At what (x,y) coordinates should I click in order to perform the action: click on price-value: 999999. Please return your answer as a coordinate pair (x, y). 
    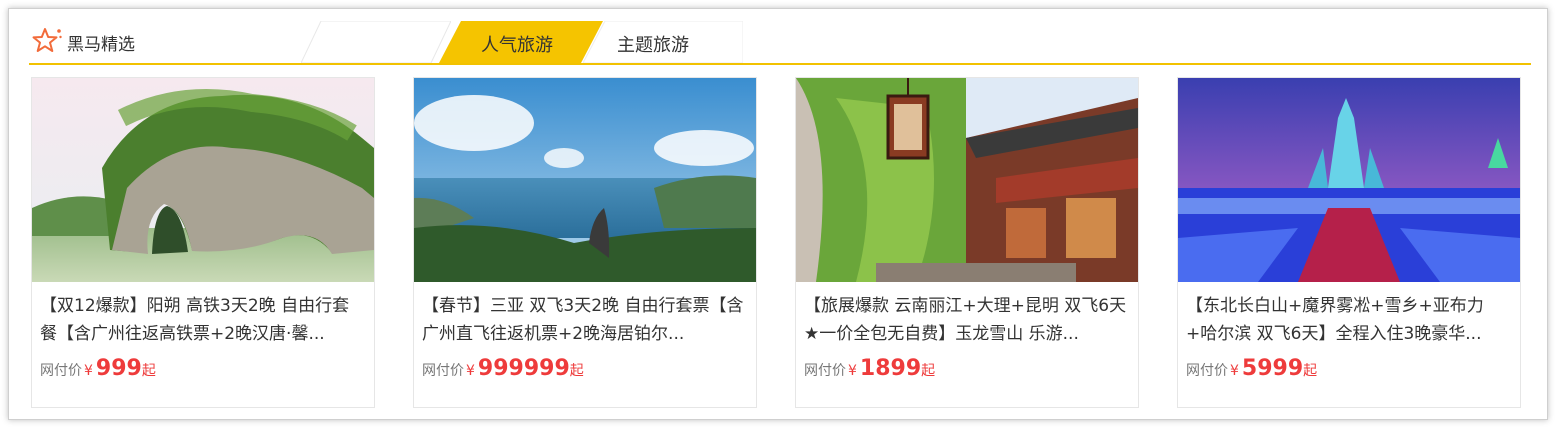
    Looking at the image, I should click on (523, 368).